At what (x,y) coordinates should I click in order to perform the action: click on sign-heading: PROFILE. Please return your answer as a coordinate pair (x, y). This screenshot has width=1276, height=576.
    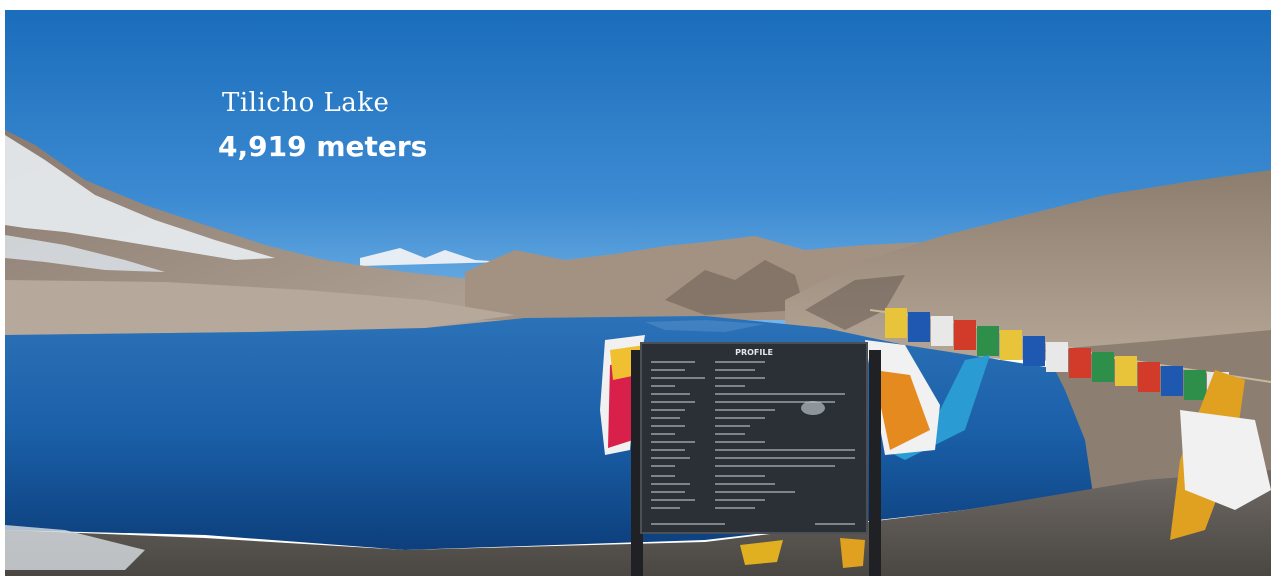
    Looking at the image, I should click on (754, 352).